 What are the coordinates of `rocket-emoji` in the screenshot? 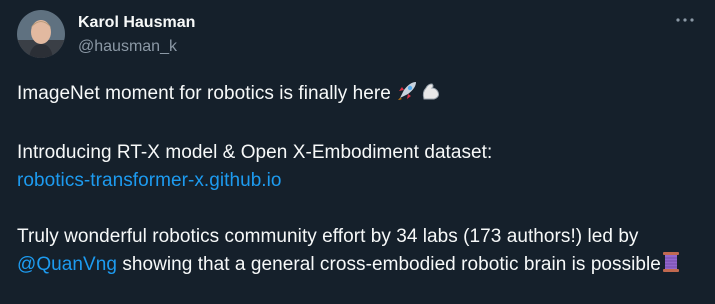 It's located at (407, 95).